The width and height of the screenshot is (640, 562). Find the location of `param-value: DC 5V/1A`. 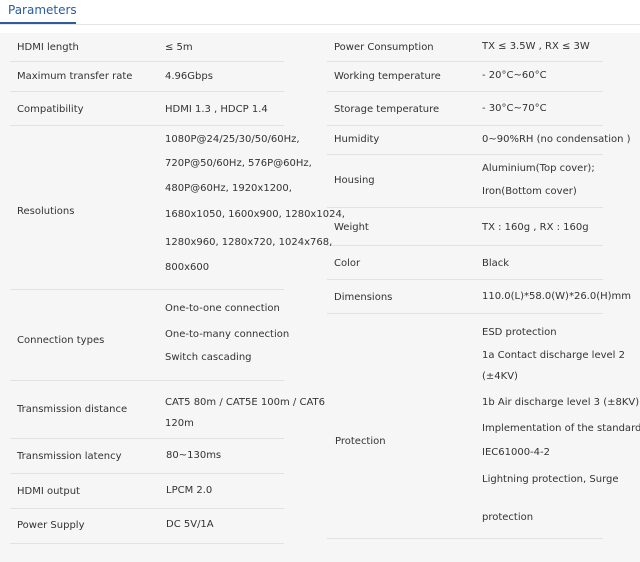

param-value: DC 5V/1A is located at coordinates (190, 524).